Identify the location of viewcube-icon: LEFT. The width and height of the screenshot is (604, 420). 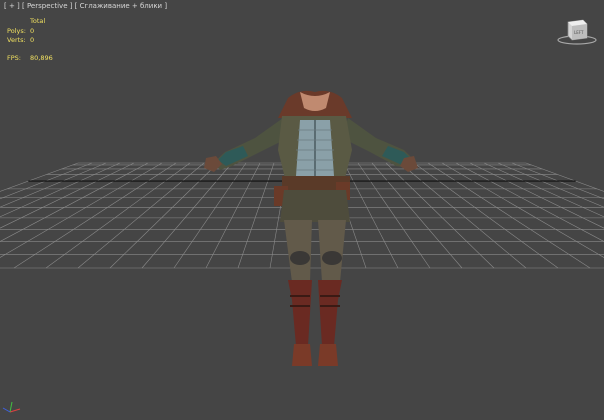
(577, 32).